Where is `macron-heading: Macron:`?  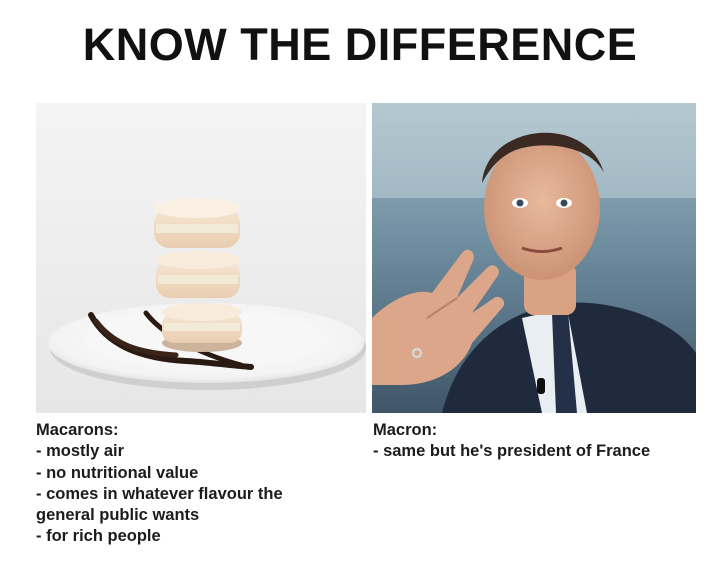
macron-heading: Macron: is located at coordinates (405, 430).